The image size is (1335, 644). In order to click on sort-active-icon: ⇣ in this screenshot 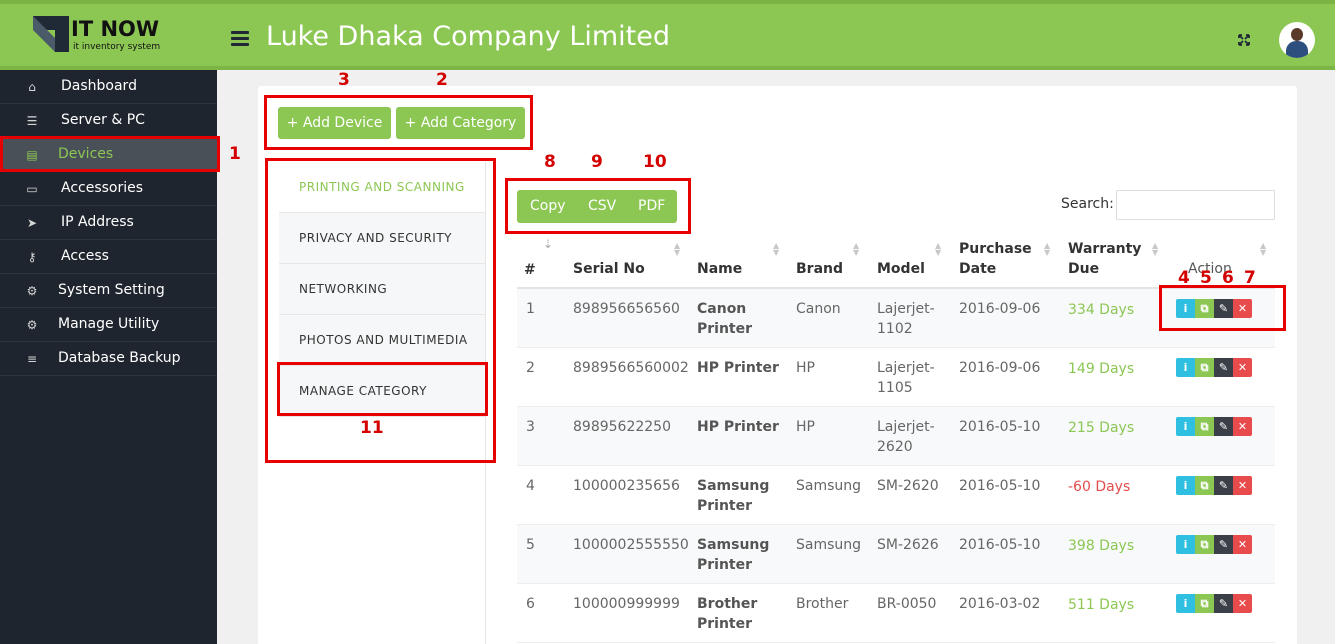, I will do `click(548, 244)`.